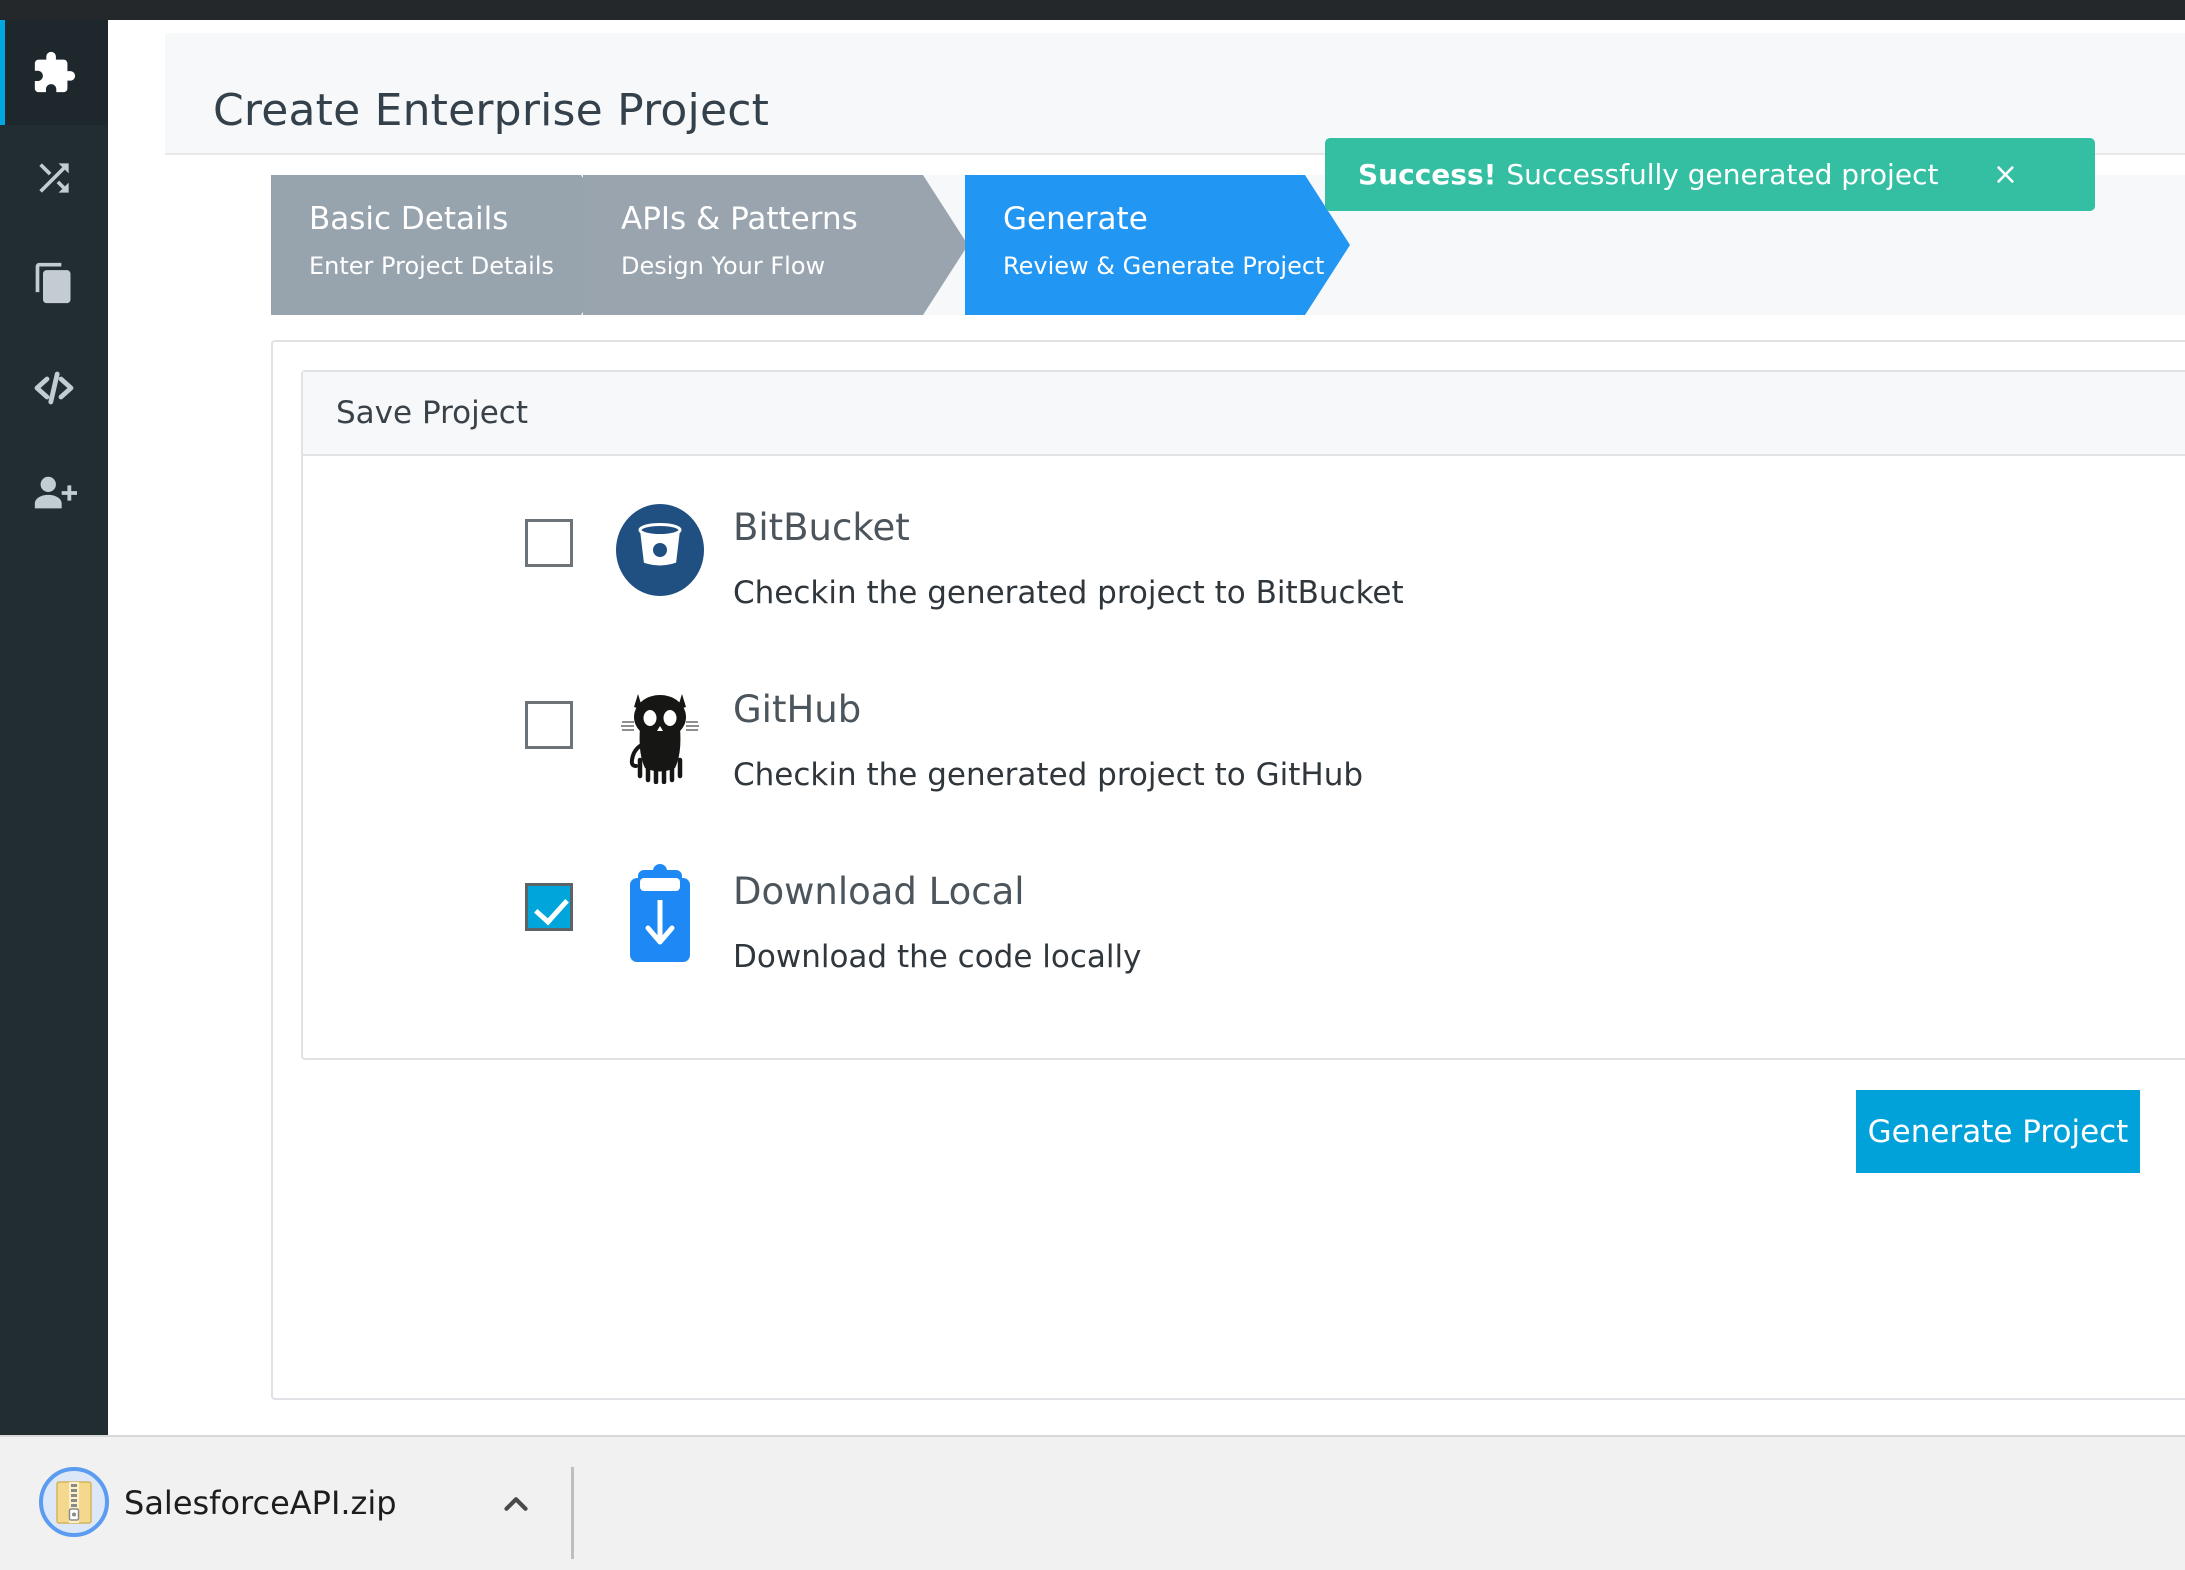  Describe the element at coordinates (432, 413) in the screenshot. I see `save-project-title: Save Project` at that location.